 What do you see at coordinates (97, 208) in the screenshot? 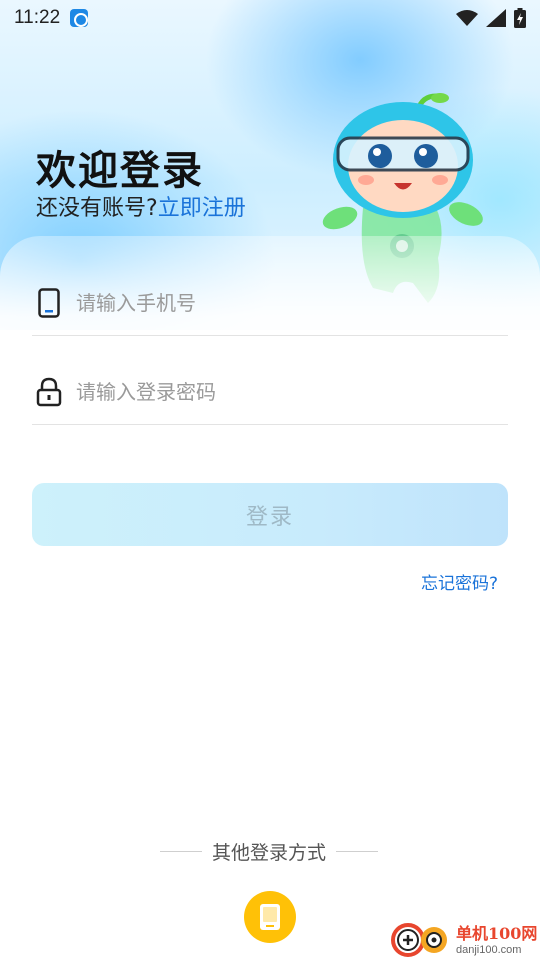
I see `register-prompt: 还没有账号?` at bounding box center [97, 208].